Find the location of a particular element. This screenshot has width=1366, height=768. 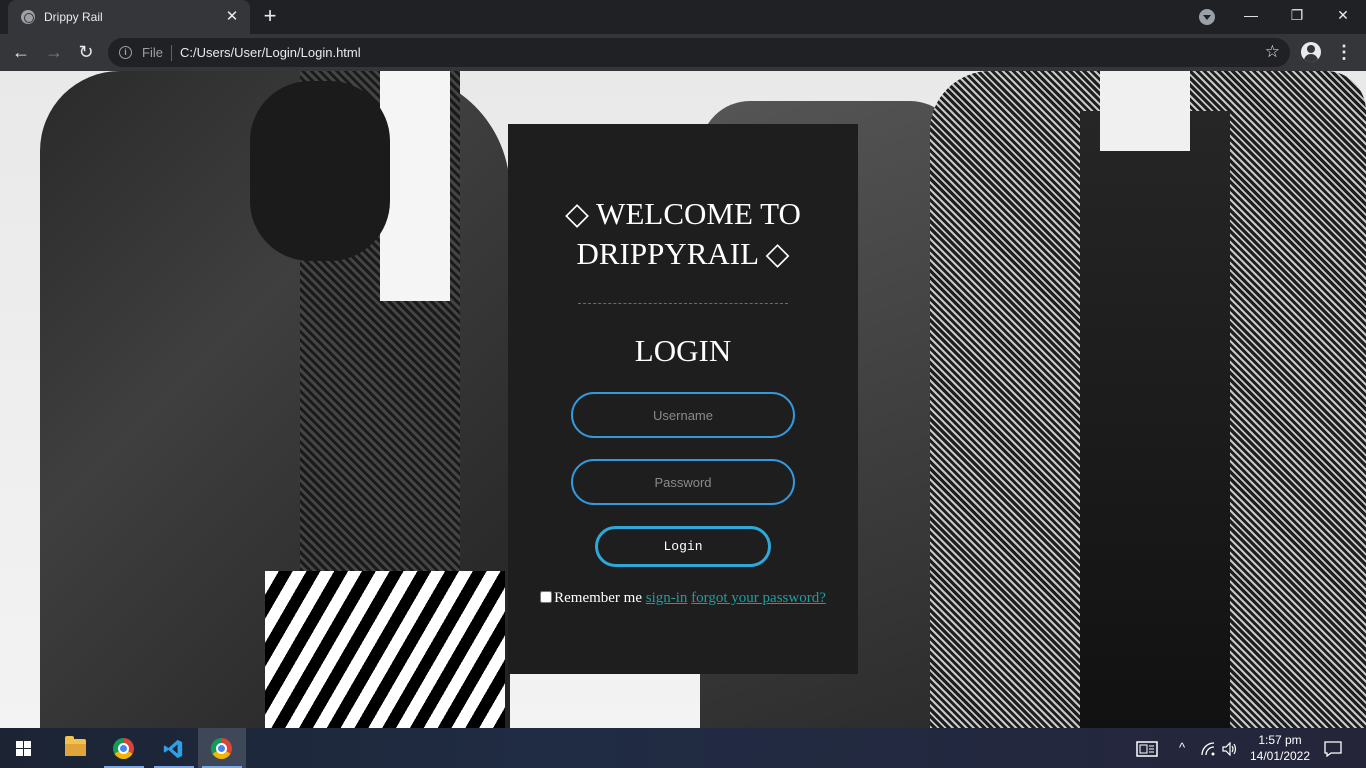

windows-logo-icon is located at coordinates (23, 748).